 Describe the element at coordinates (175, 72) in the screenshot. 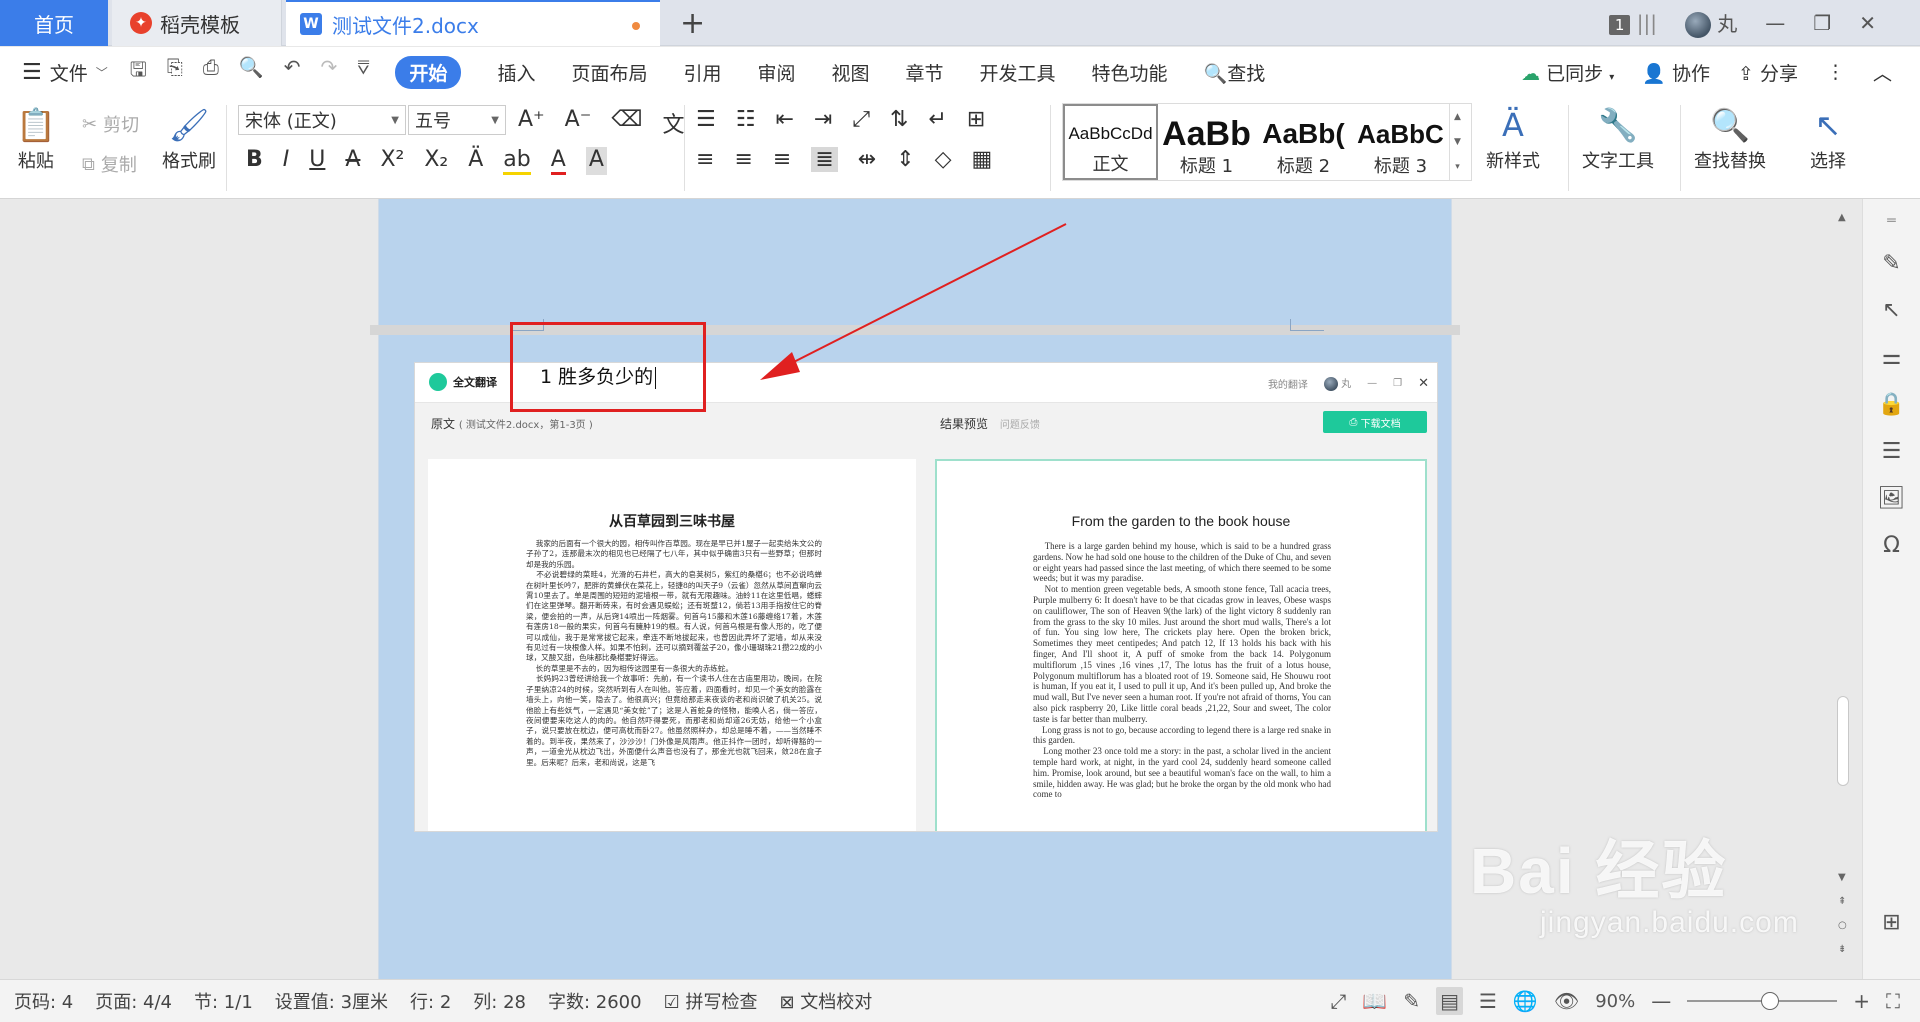

I see `export-icon: ⎘` at that location.